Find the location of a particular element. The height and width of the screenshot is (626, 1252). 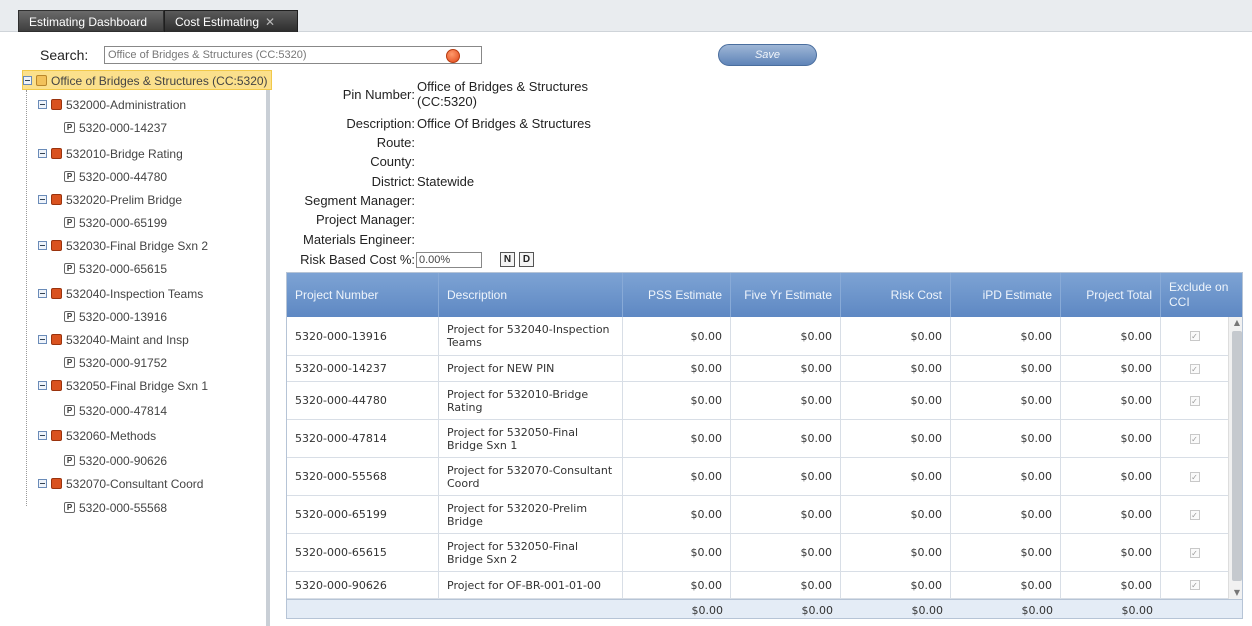

tree-pin-label: 5320-000-91752 is located at coordinates (123, 363).